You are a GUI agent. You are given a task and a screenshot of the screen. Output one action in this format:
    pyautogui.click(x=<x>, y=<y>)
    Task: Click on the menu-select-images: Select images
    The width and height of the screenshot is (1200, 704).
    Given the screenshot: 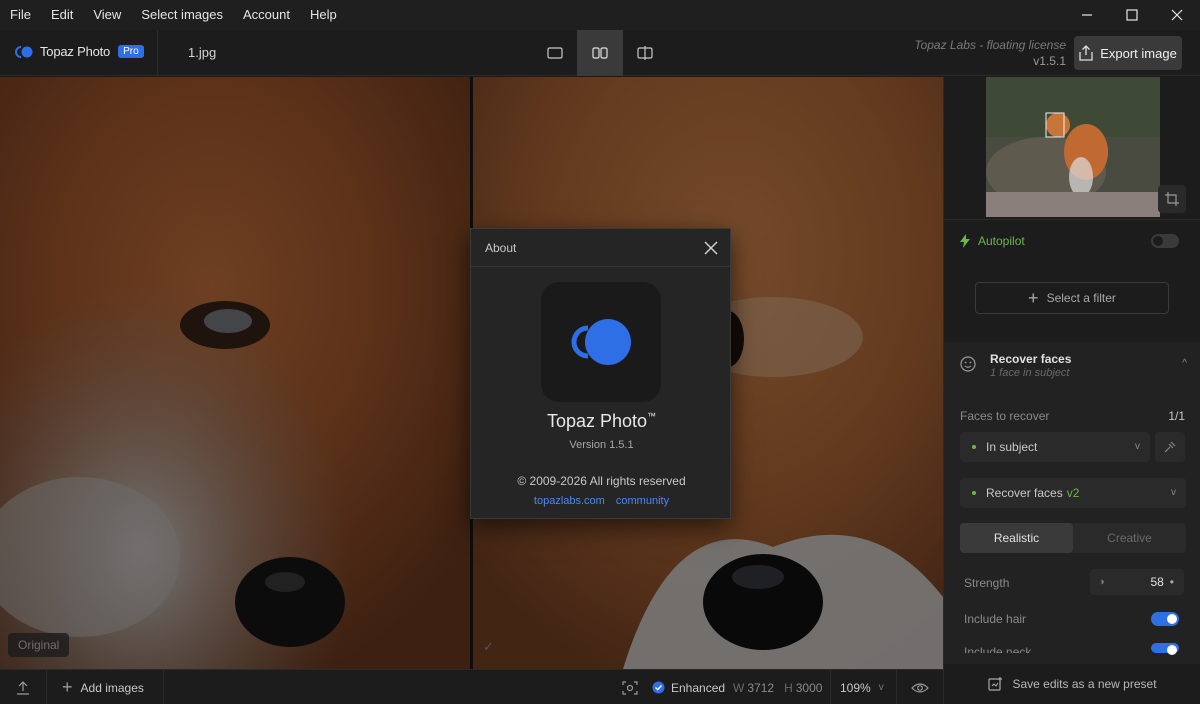 What is the action you would take?
    pyautogui.click(x=182, y=15)
    